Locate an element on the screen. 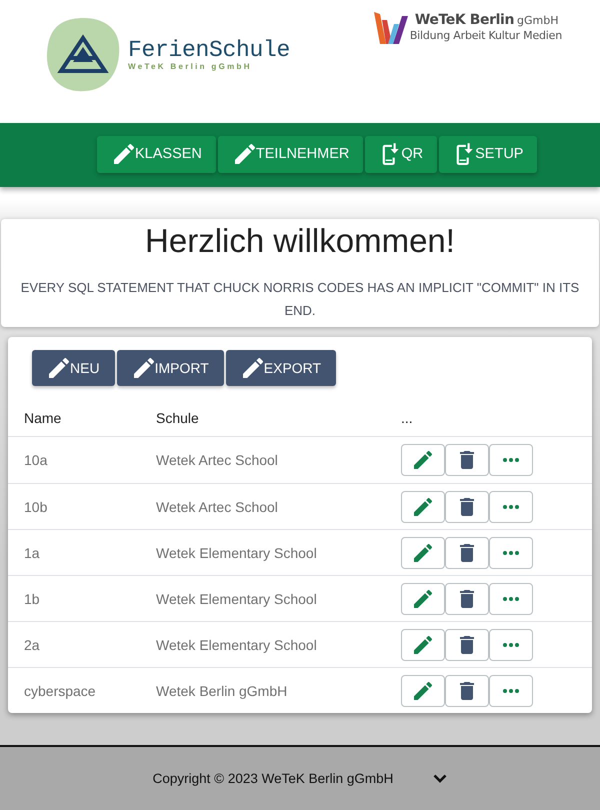 Image resolution: width=600 pixels, height=810 pixels. partner-tagline: Bildung Arbeit Kultur Medien is located at coordinates (486, 35).